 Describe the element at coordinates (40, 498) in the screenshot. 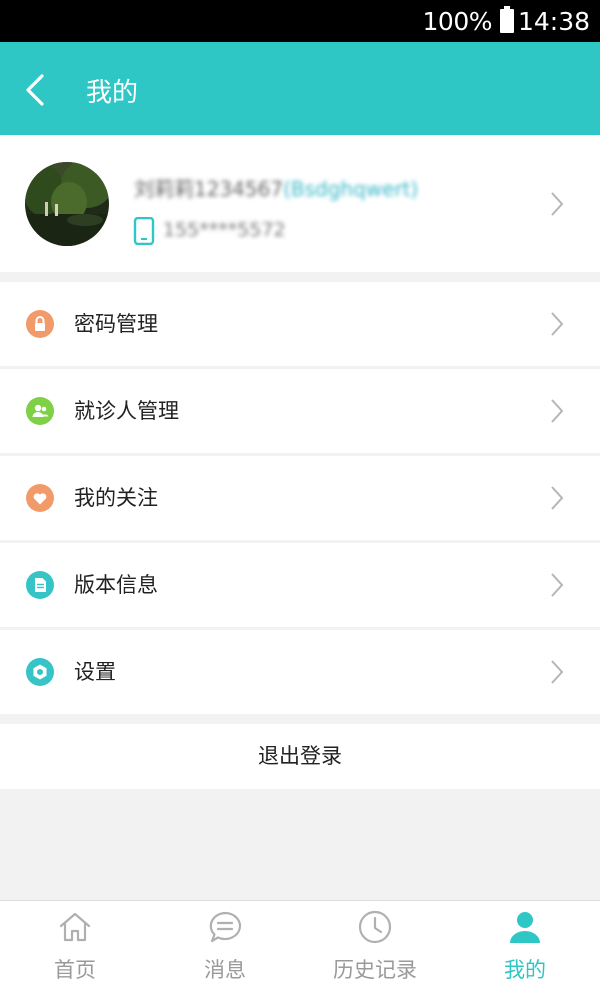

I see `heart-icon` at that location.